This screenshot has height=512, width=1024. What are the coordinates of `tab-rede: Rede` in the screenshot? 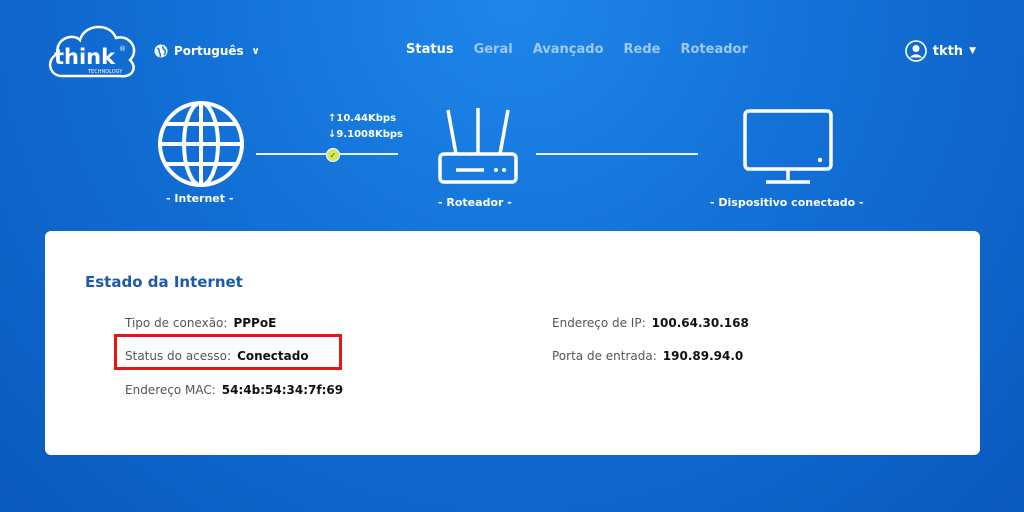 It's located at (642, 49).